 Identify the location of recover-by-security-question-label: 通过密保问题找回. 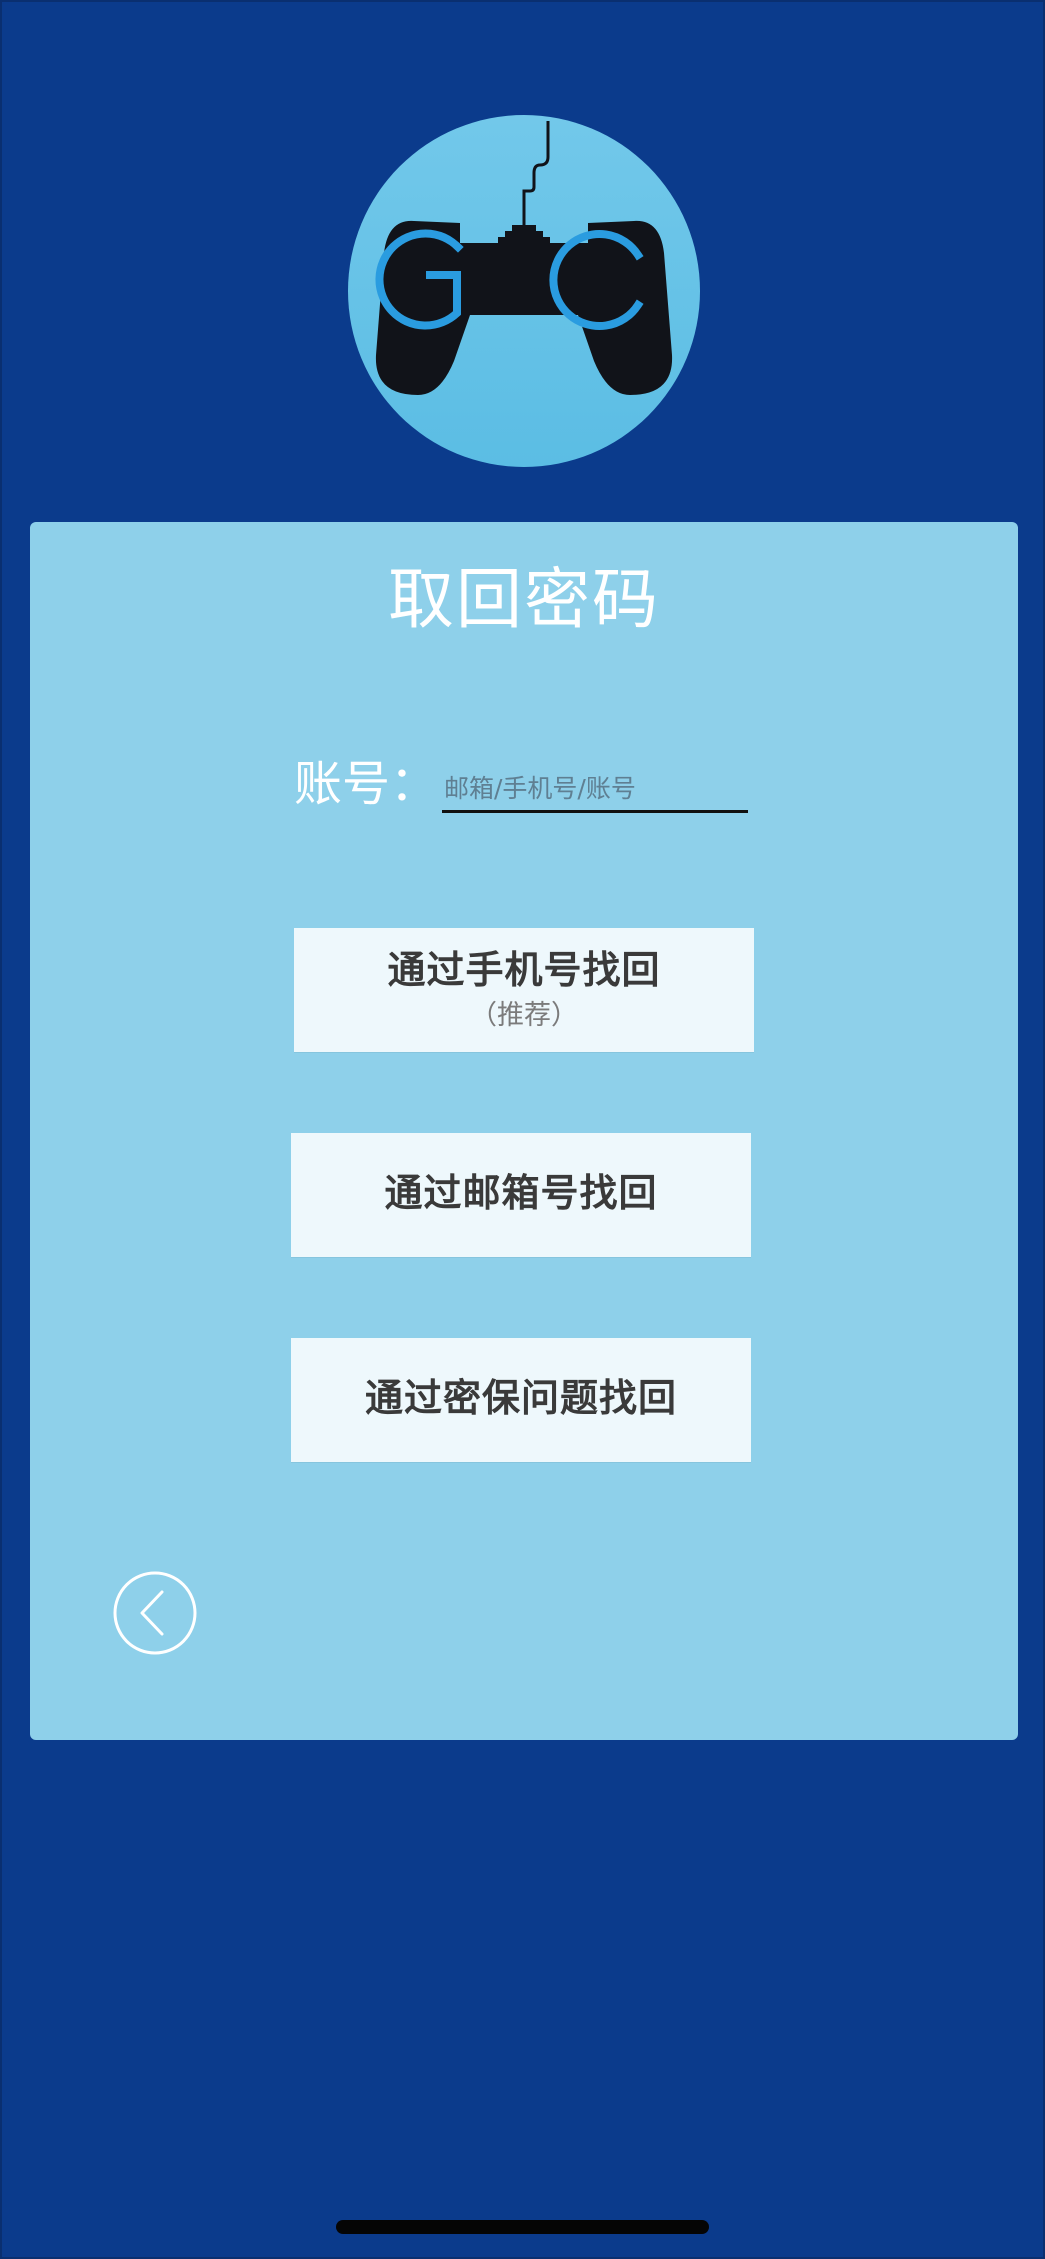
(520, 1399).